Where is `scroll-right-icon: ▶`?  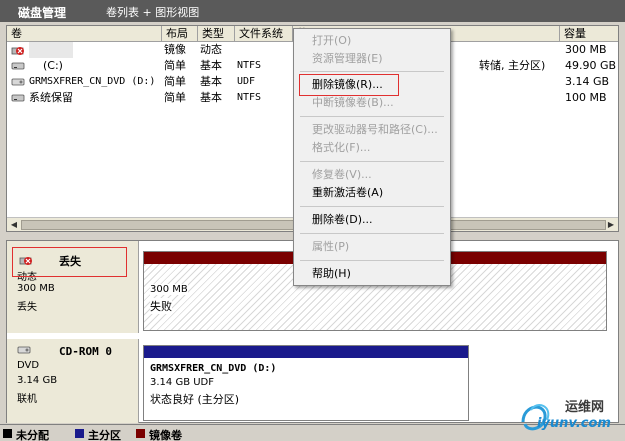 scroll-right-icon: ▶ is located at coordinates (611, 225).